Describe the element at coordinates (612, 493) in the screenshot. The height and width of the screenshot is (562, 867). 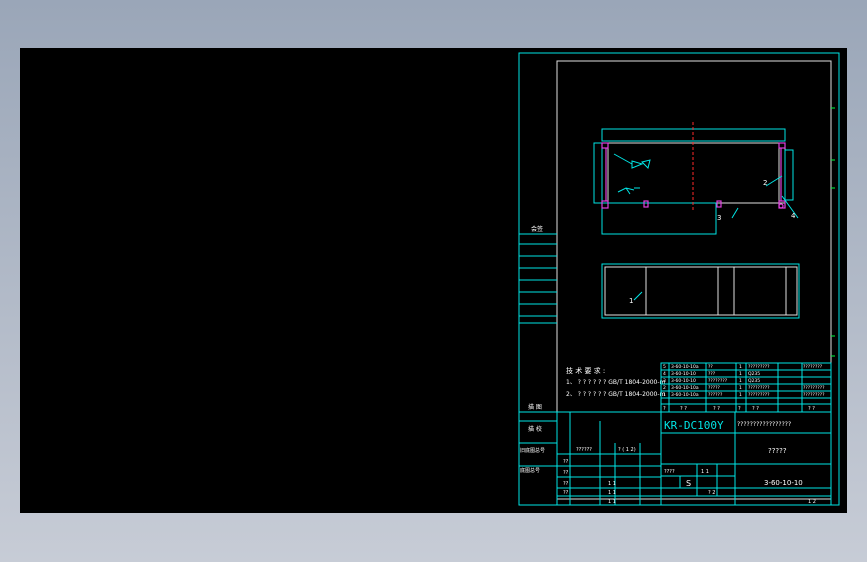
I see `cell-one-b: 1 1` at that location.